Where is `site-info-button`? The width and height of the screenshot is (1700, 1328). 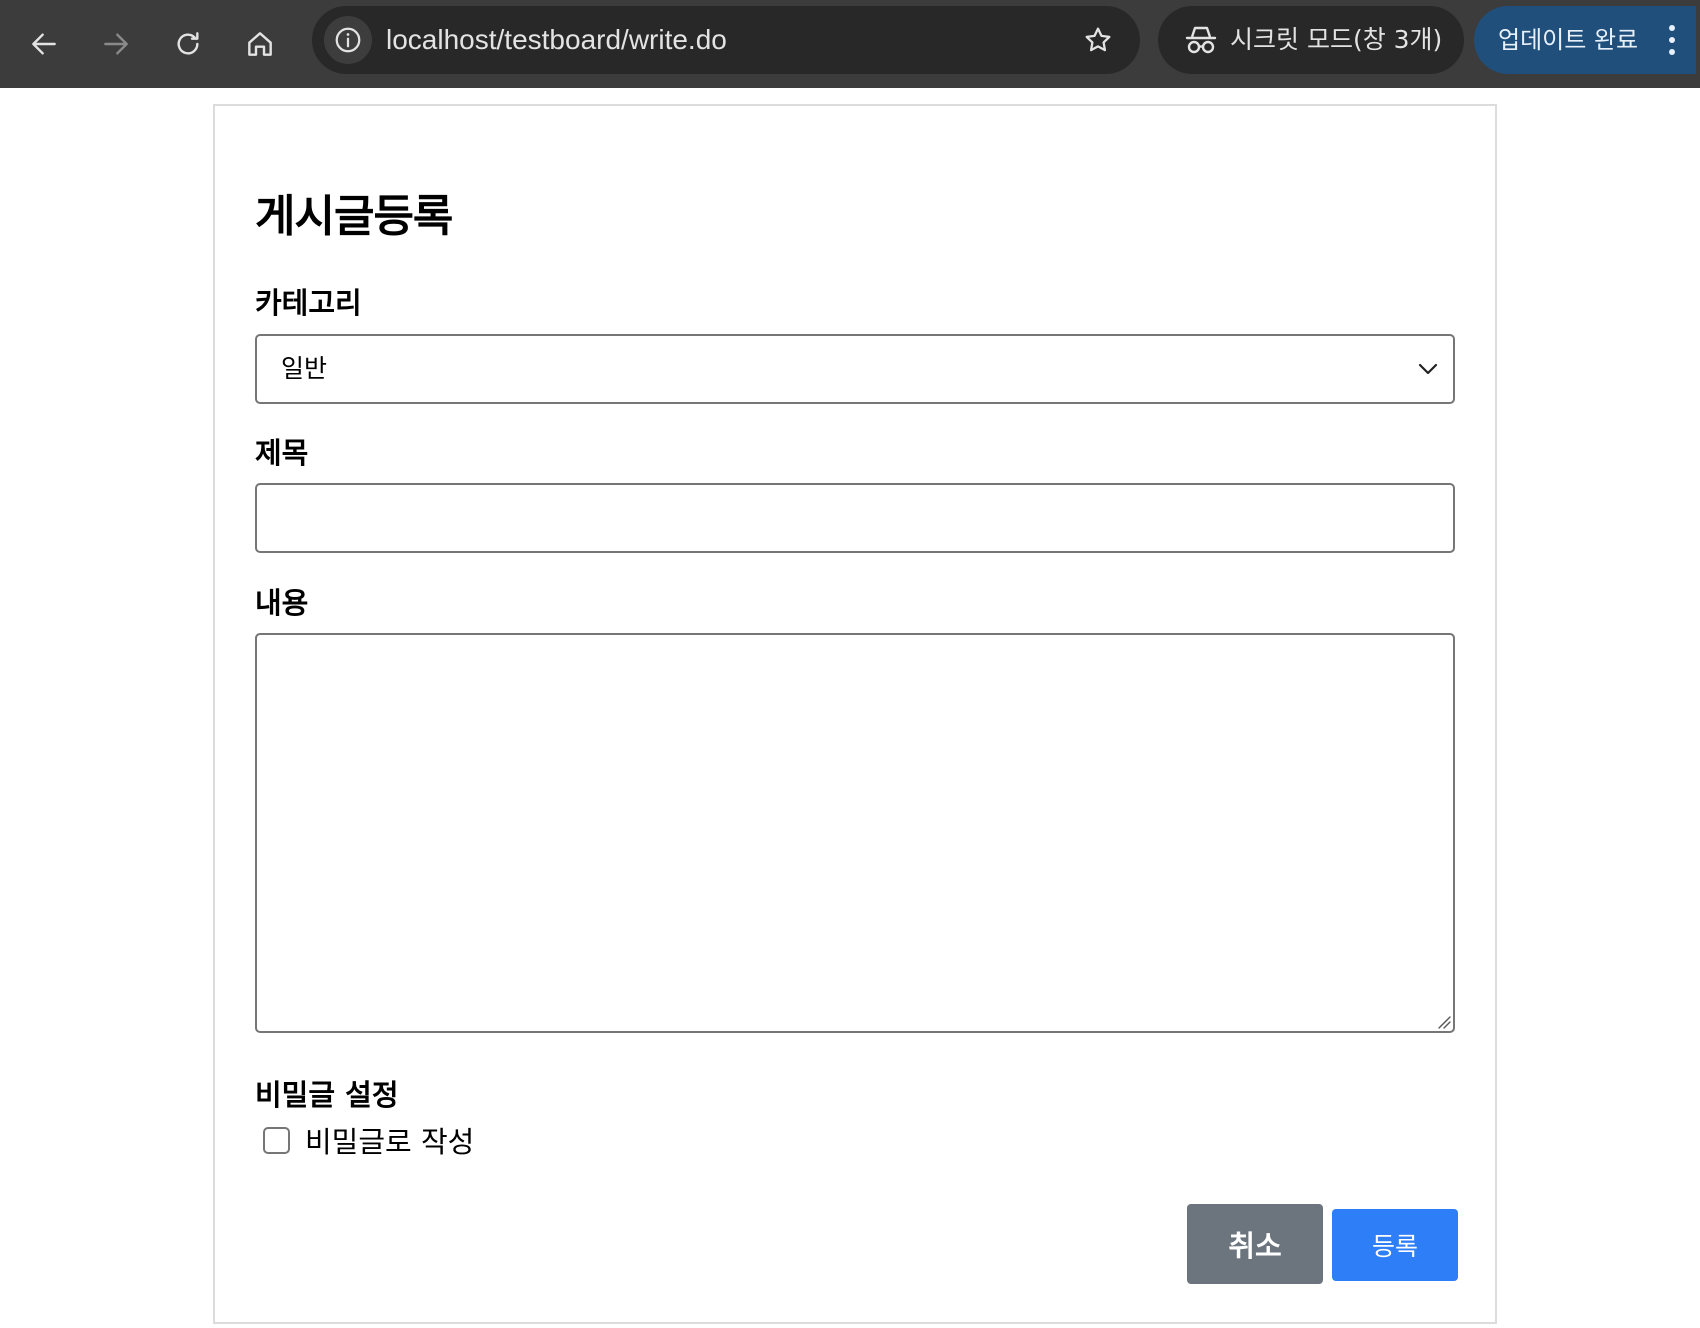 site-info-button is located at coordinates (348, 40).